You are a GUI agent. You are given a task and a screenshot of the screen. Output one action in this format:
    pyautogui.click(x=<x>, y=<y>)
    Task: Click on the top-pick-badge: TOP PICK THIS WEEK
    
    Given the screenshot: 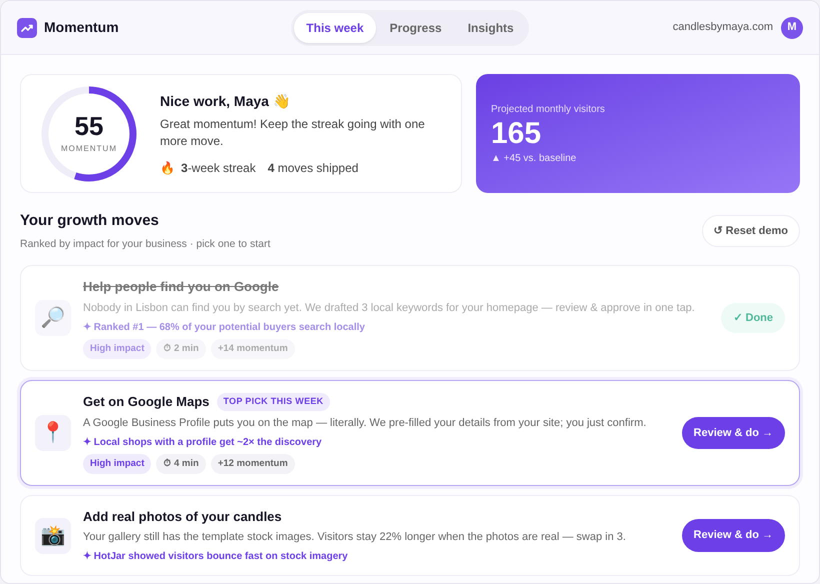 What is the action you would take?
    pyautogui.click(x=273, y=401)
    